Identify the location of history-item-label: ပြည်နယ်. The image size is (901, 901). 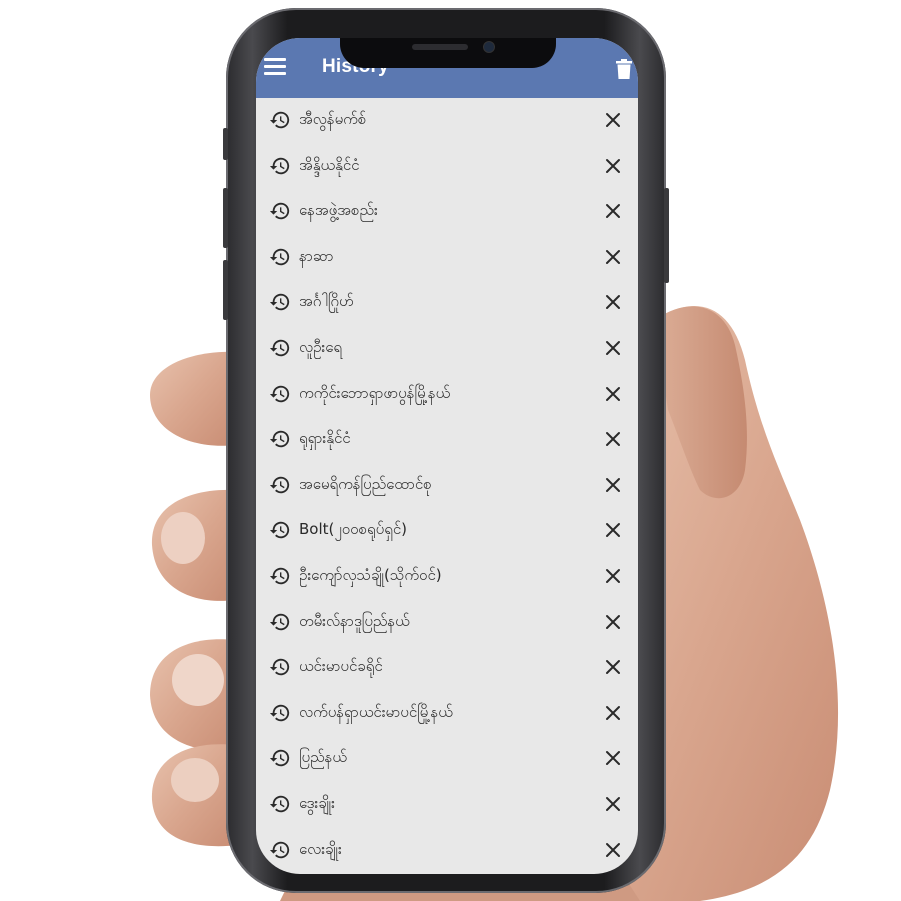
(323, 757).